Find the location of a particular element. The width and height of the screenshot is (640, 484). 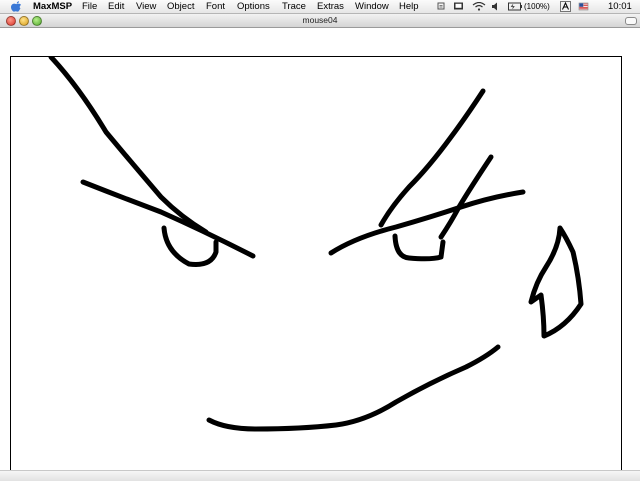

menu-extras: Extras is located at coordinates (330, 6).